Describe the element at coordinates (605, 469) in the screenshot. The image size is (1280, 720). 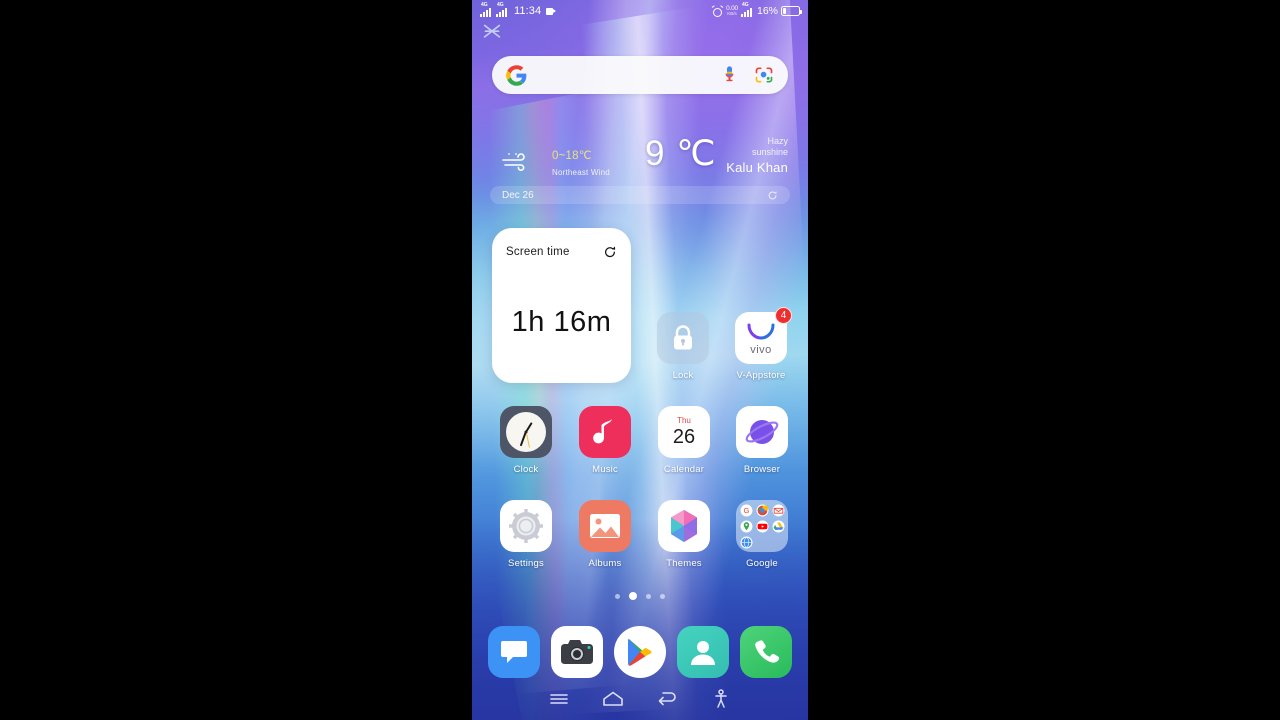
I see `app-label: Music` at that location.